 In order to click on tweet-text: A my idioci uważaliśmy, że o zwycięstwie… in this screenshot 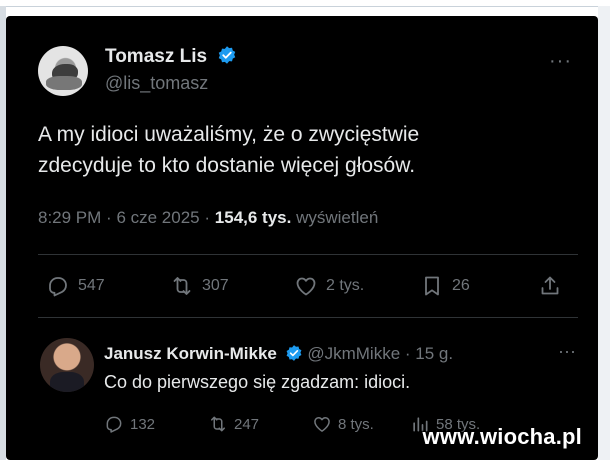, I will do `click(298, 150)`.